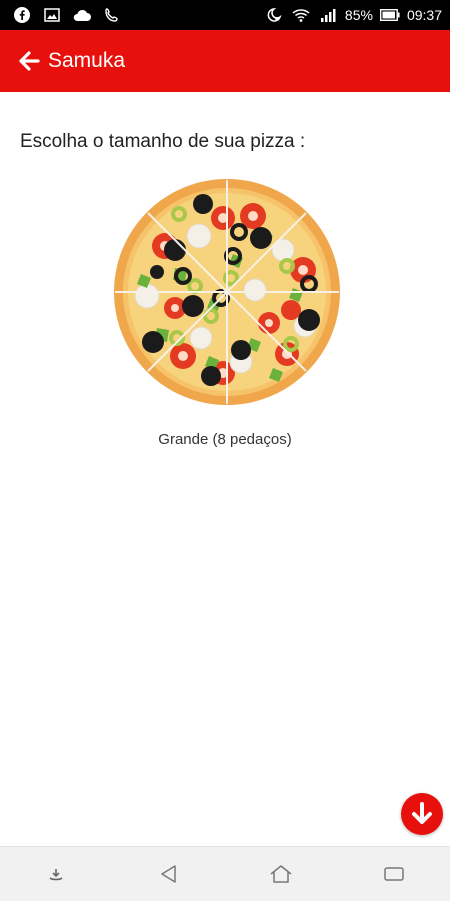 Image resolution: width=450 pixels, height=901 pixels. Describe the element at coordinates (163, 141) in the screenshot. I see `size-prompt: Escolha o tamanho de sua pizza :` at that location.